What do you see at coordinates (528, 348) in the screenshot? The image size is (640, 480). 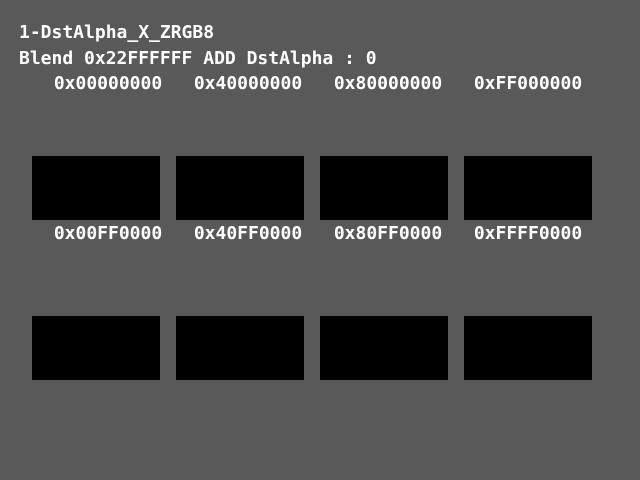 I see `row2-col4-swatch` at bounding box center [528, 348].